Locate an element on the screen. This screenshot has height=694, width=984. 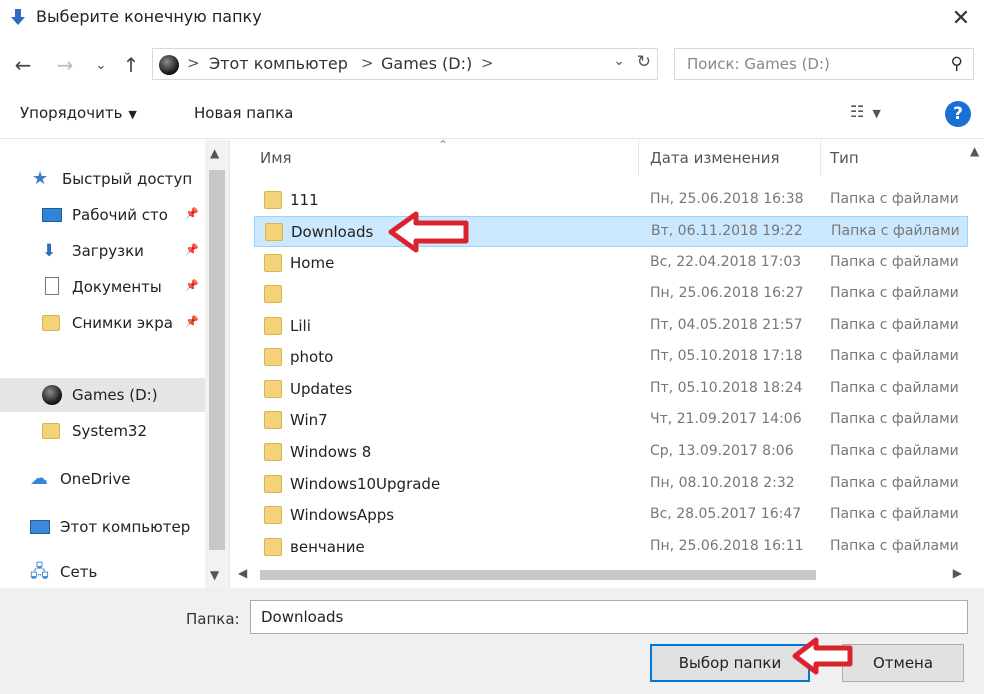
sidebar-item-network: 🖧 Сеть is located at coordinates (102, 572).